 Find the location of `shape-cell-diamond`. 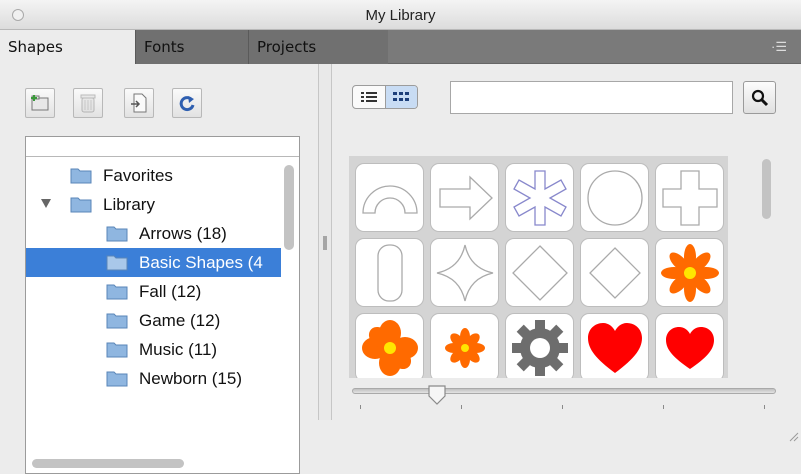

shape-cell-diamond is located at coordinates (539, 272).